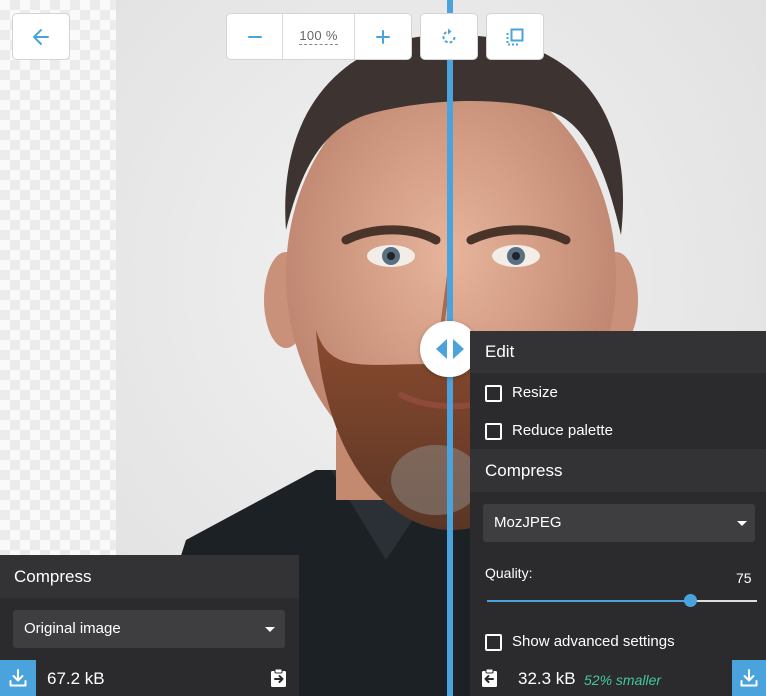 Image resolution: width=766 pixels, height=696 pixels. I want to click on edit-heading: Edit, so click(618, 352).